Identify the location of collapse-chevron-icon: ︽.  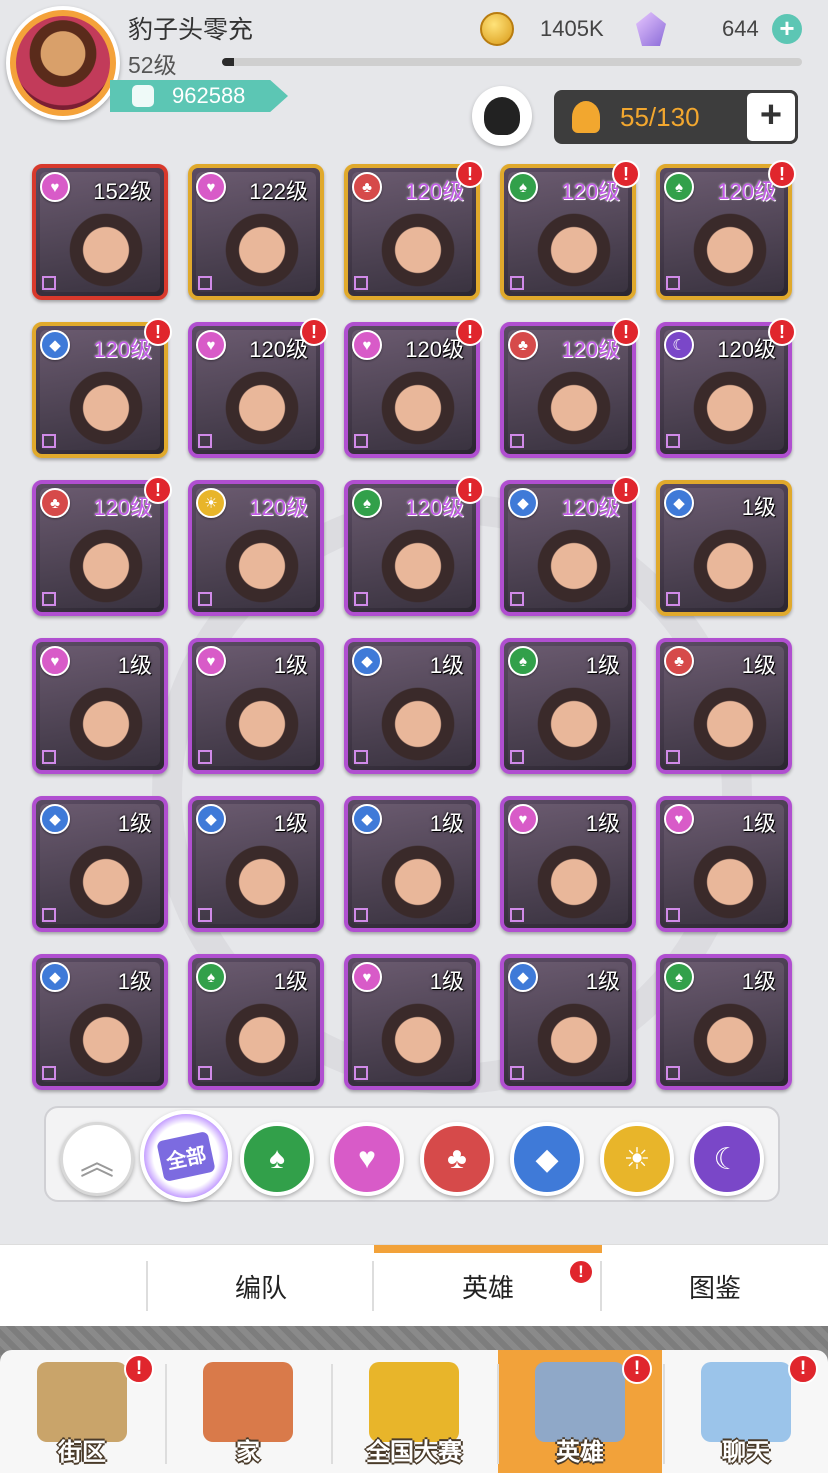
(97, 1159).